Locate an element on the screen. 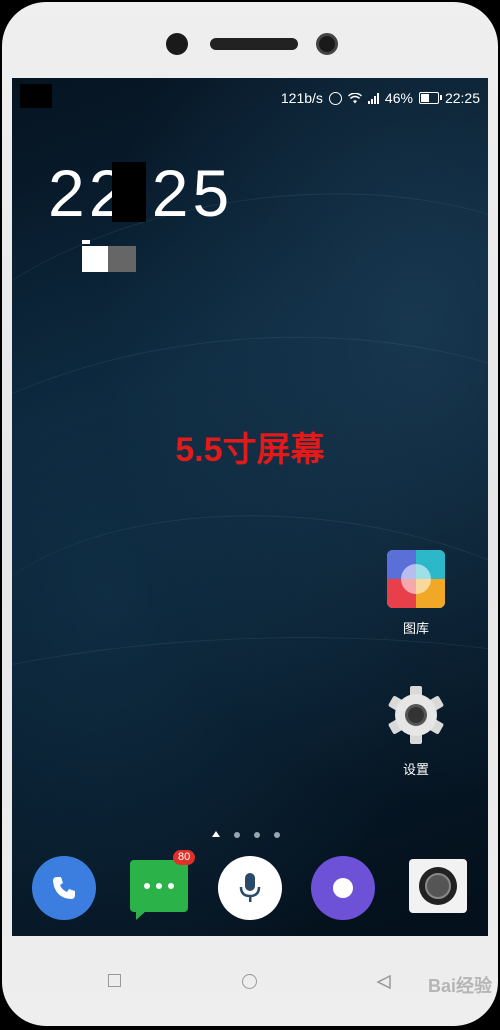 The width and height of the screenshot is (500, 1030). phone-icon is located at coordinates (64, 888).